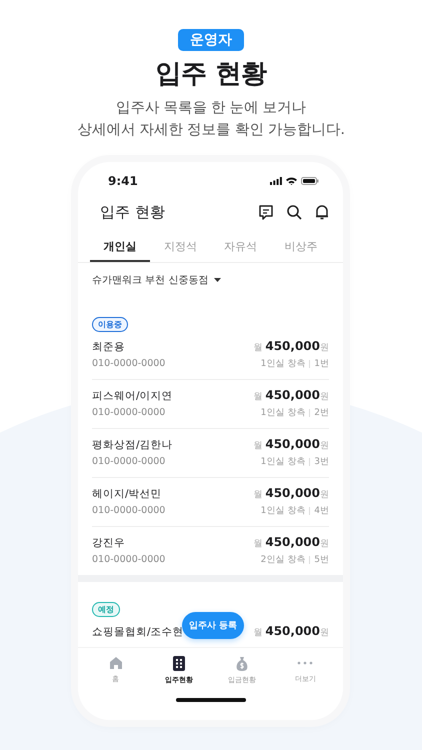 The height and width of the screenshot is (750, 422). What do you see at coordinates (115, 663) in the screenshot?
I see `home-icon` at bounding box center [115, 663].